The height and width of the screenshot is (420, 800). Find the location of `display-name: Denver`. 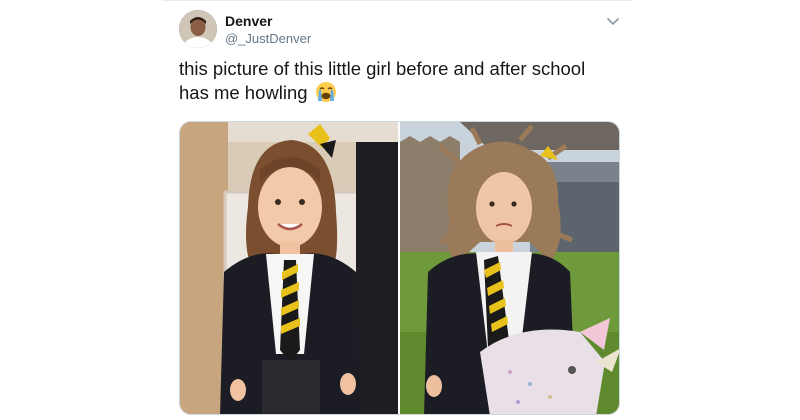

display-name: Denver is located at coordinates (248, 21).